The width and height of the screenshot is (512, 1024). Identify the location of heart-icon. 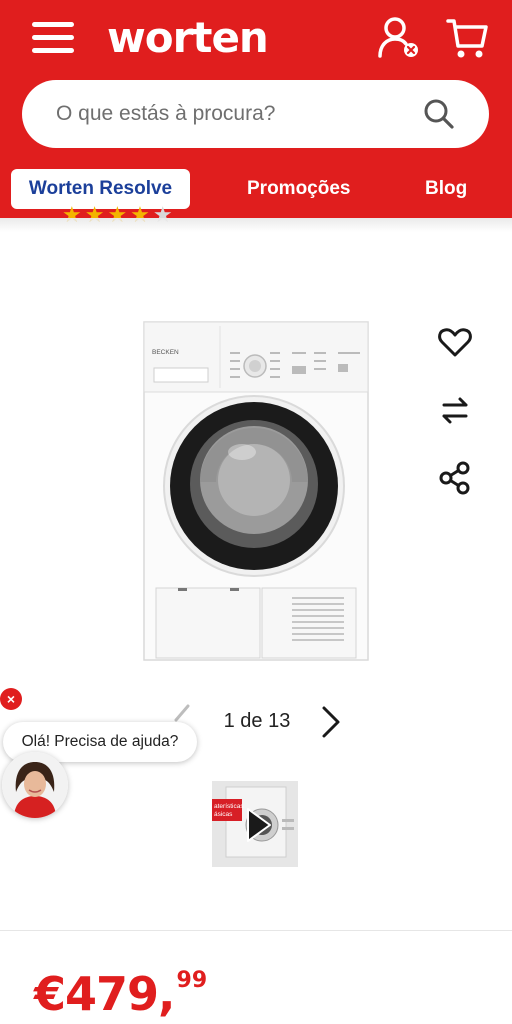
(455, 342).